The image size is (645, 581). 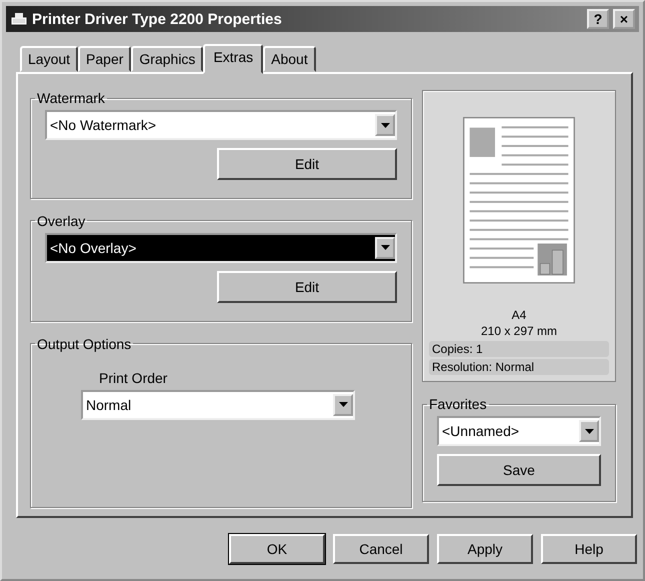 What do you see at coordinates (84, 344) in the screenshot?
I see `group-title: Output Options` at bounding box center [84, 344].